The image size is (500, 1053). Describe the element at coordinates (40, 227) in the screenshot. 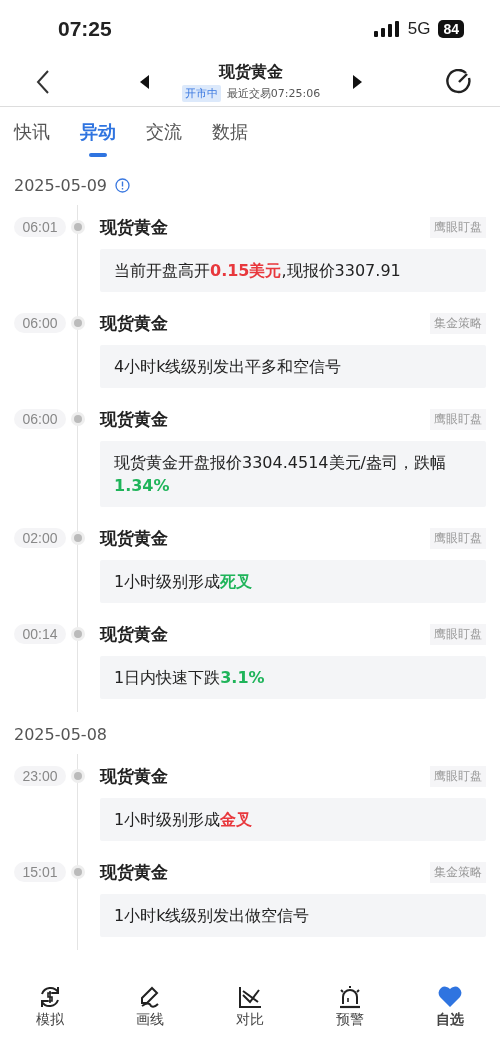

I see `event-time: 06:01` at that location.